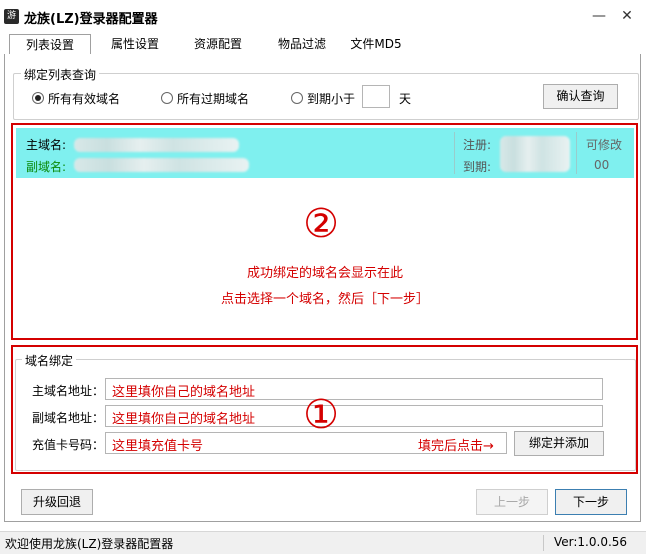  Describe the element at coordinates (543, 543) in the screenshot. I see `status-divider` at that location.